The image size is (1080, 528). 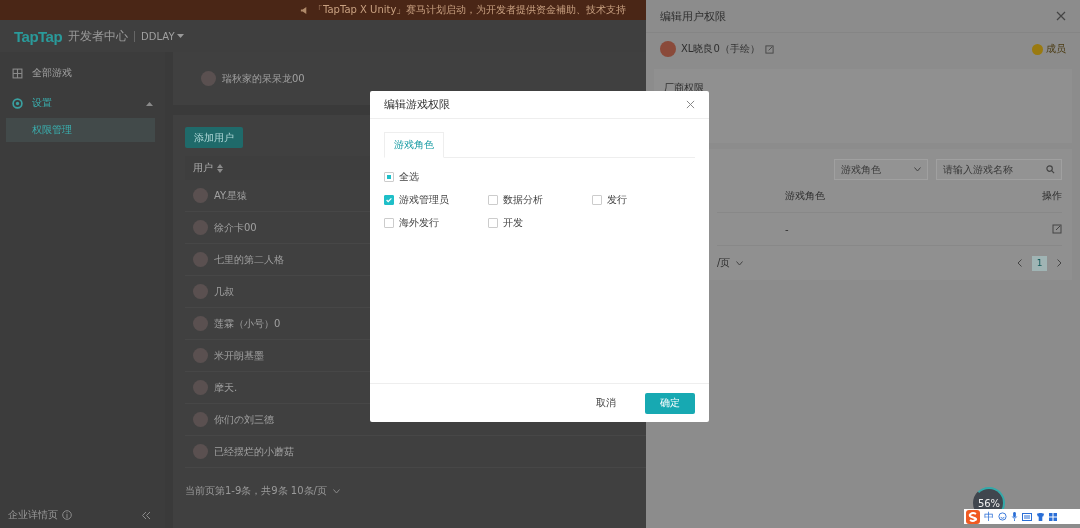 I want to click on user-name: 徐介卡00, so click(x=235, y=227).